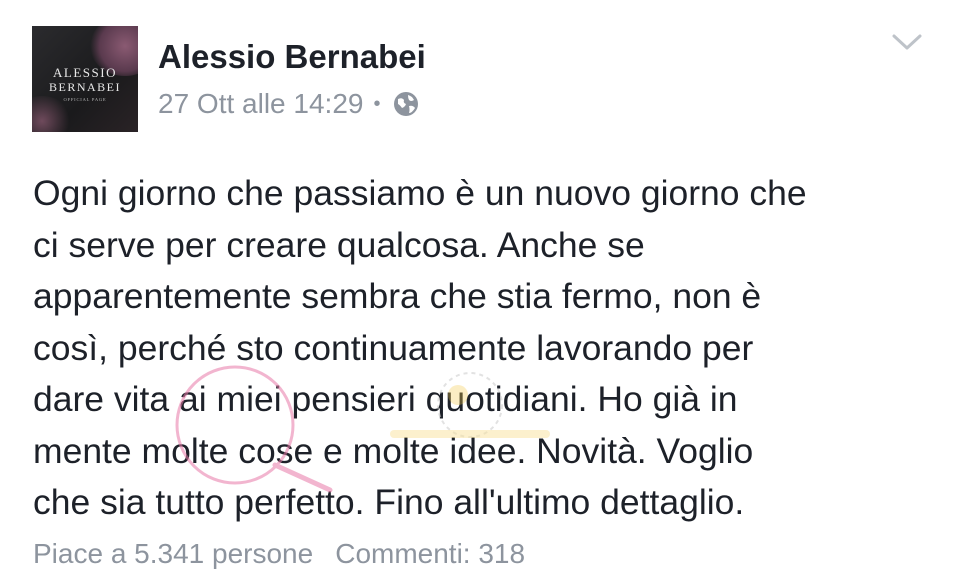  Describe the element at coordinates (430, 553) in the screenshot. I see `comments-count: Commenti: 318` at that location.